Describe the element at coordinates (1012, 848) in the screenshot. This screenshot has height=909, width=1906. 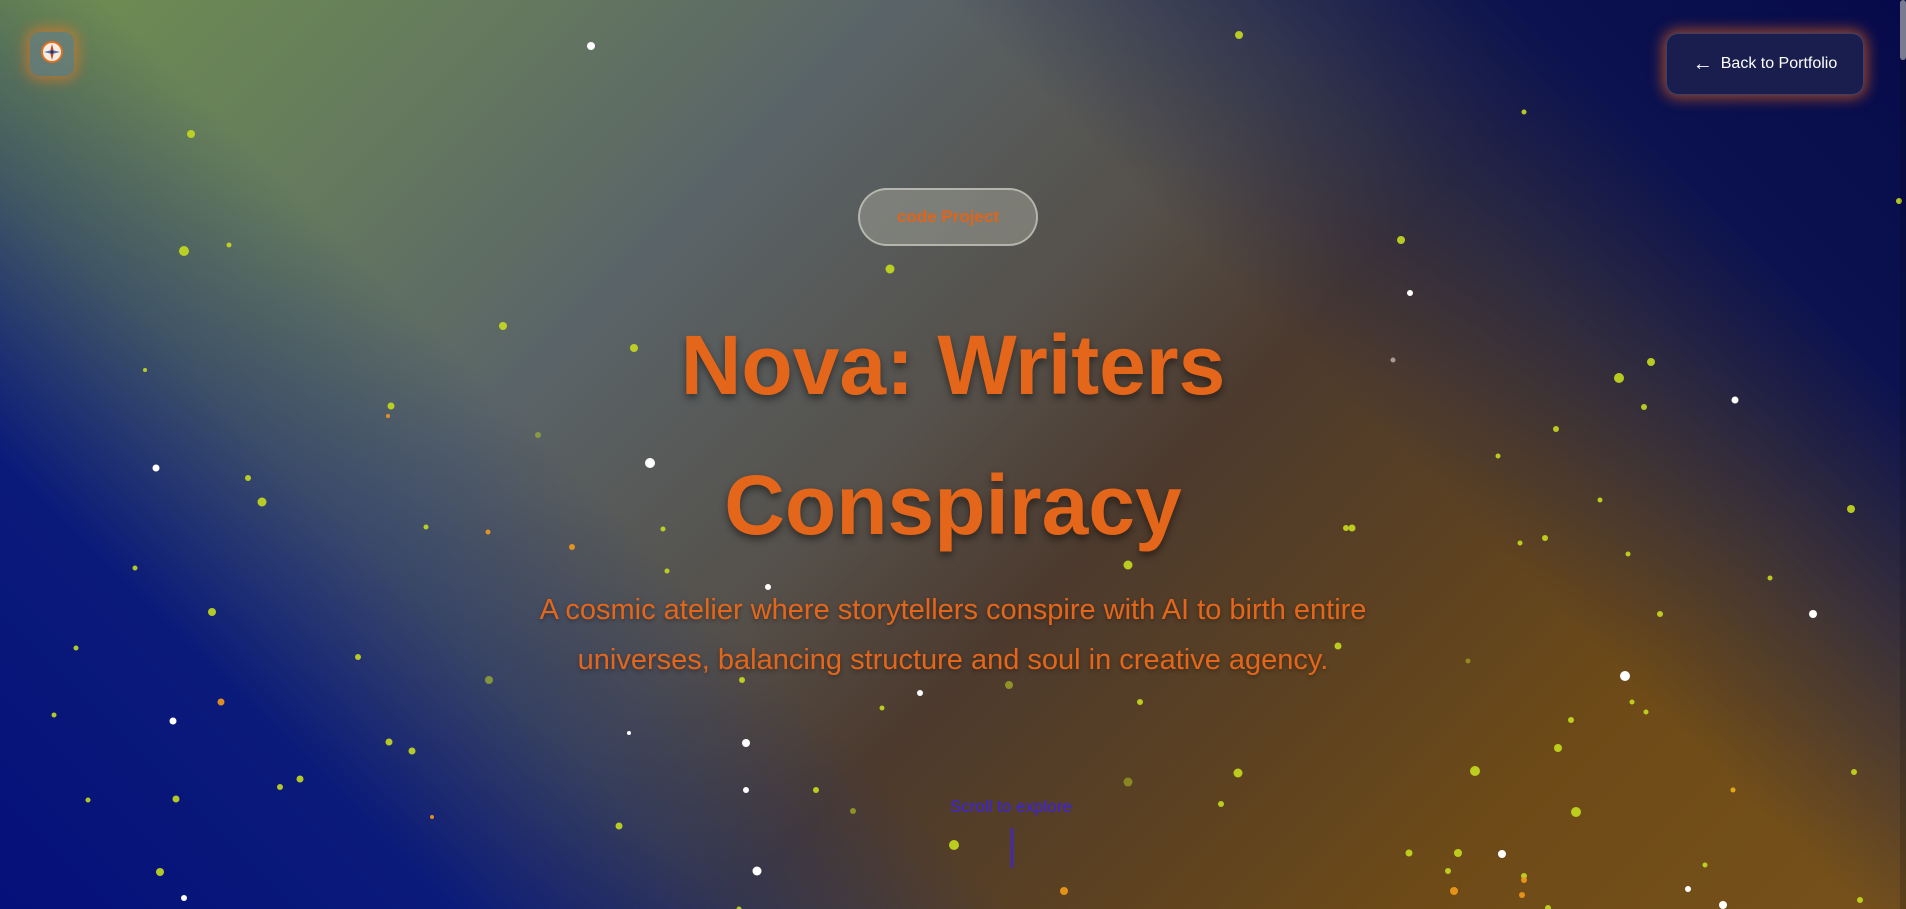
I see `scroll-indicator-line` at that location.